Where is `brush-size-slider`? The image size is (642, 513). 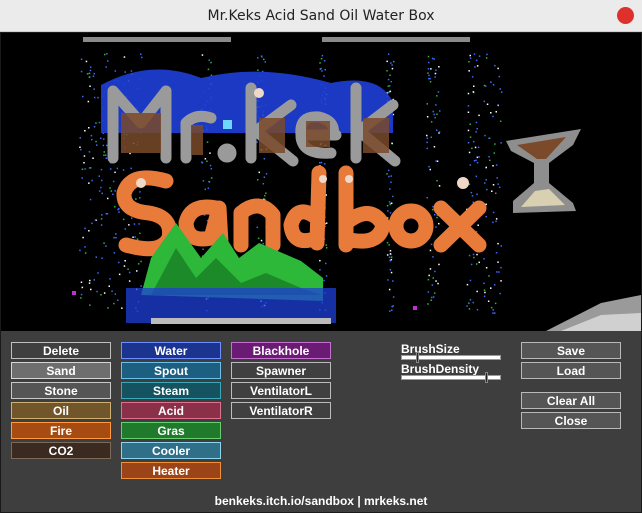 brush-size-slider is located at coordinates (451, 357).